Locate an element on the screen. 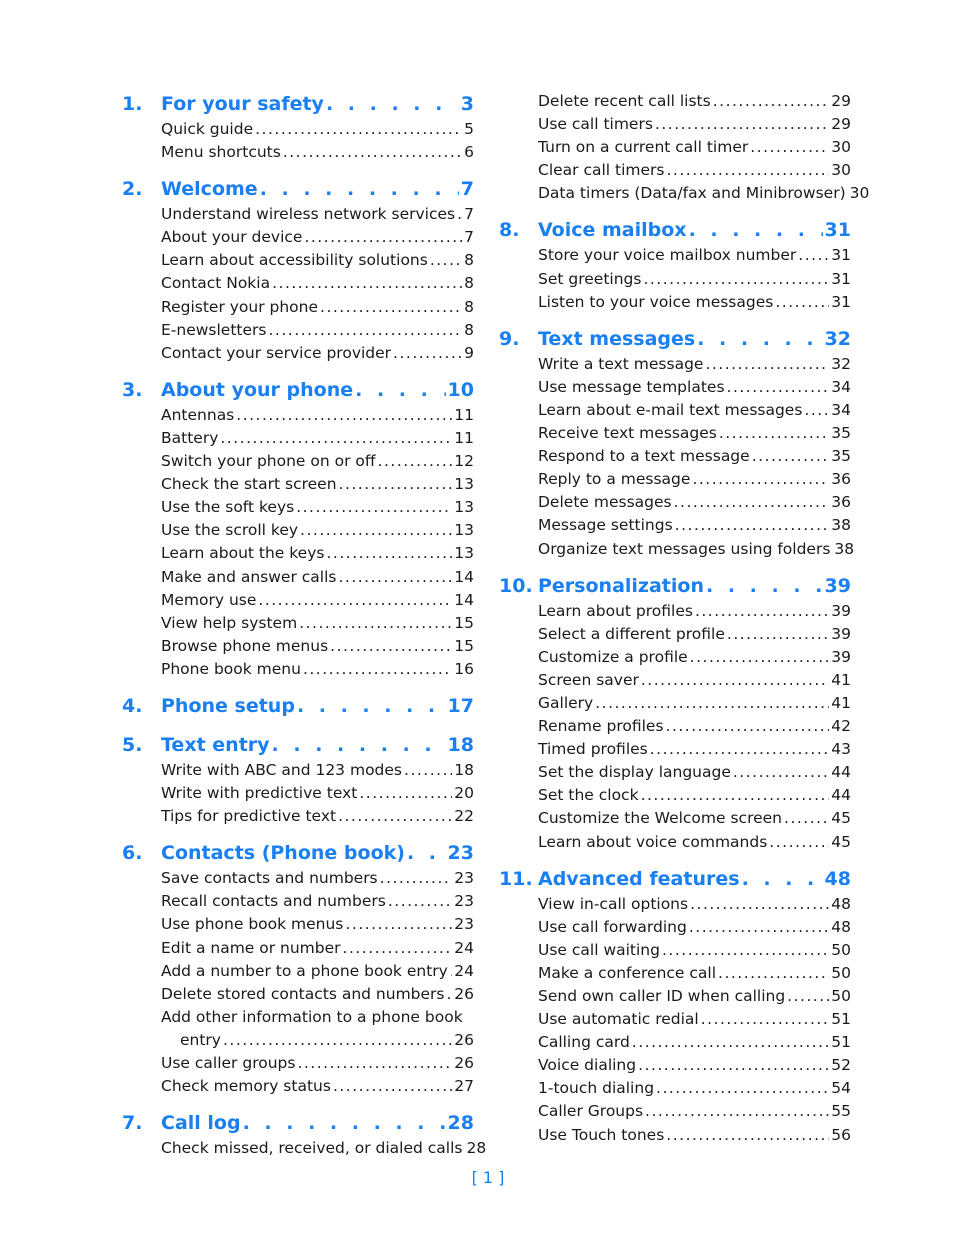  toc-entry: Recall contacts and numbers 23 is located at coordinates (298, 901).